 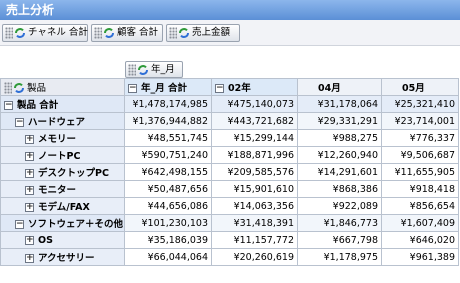 I want to click on cell-value: ¥1,607,409, so click(x=420, y=223).